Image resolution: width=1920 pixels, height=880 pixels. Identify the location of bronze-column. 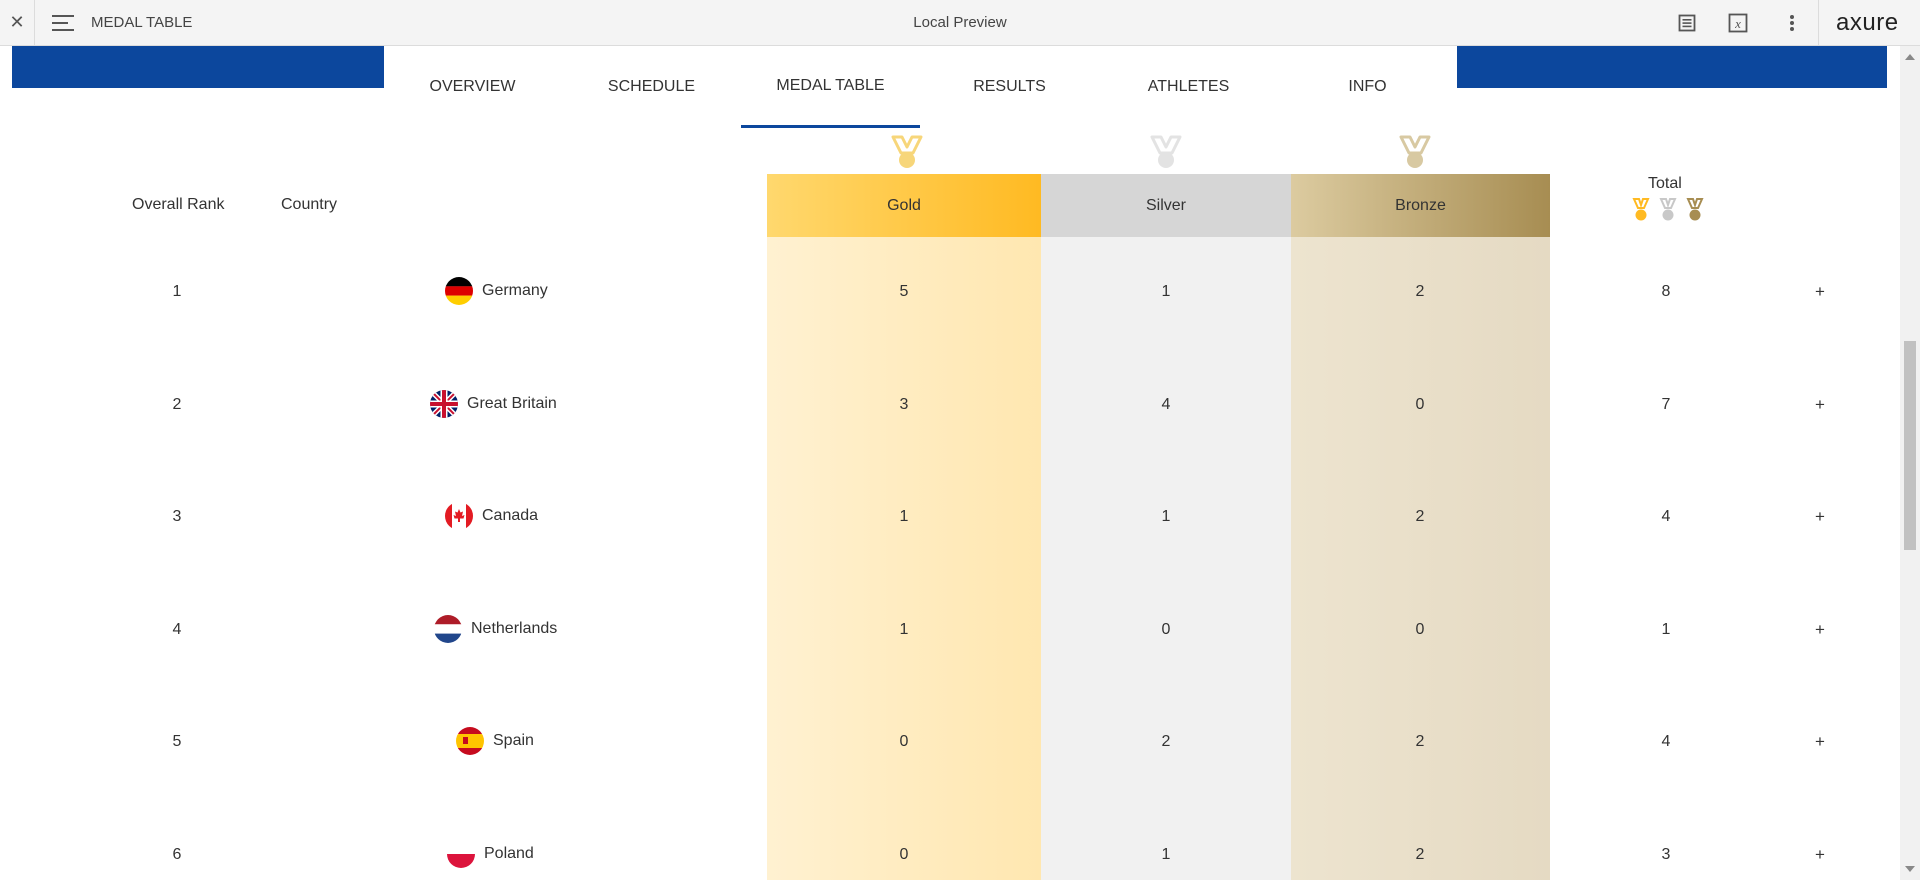
(1420, 527).